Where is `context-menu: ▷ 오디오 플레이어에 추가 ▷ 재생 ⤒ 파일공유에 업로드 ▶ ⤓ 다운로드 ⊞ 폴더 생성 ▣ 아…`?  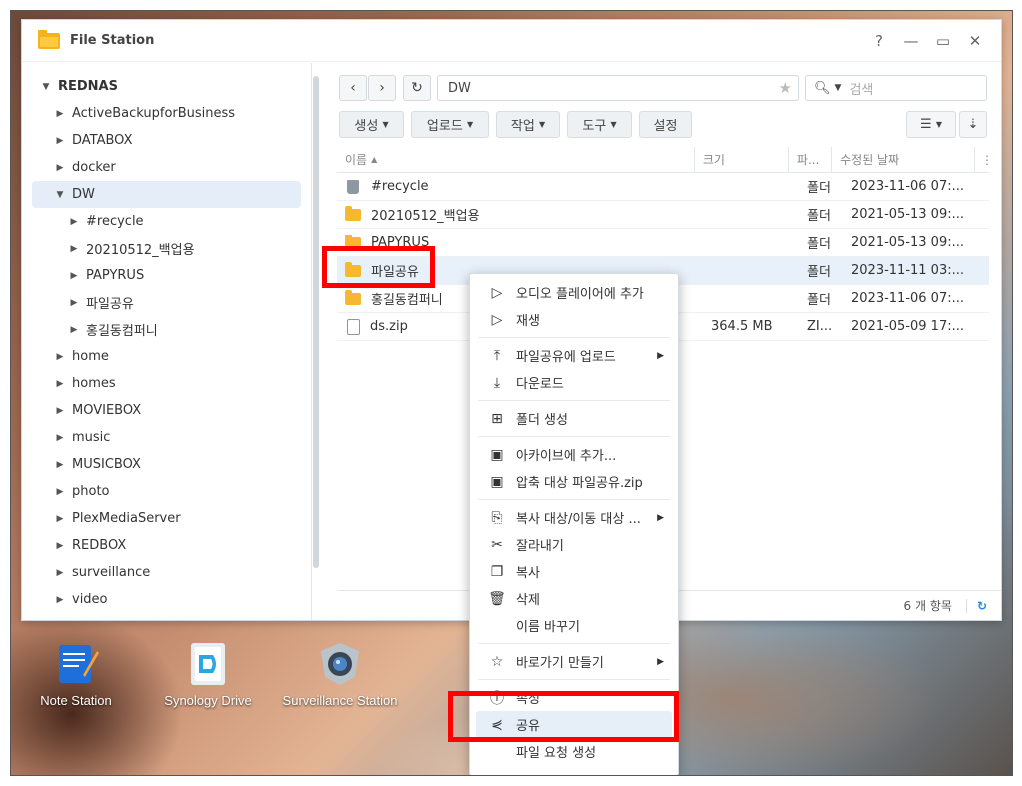
context-menu: ▷ 오디오 플레이어에 추가 ▷ 재생 ⤒ 파일공유에 업로드 ▶ ⤓ 다운로드 ⊞ 폴더 생성 ▣ 아… is located at coordinates (574, 524).